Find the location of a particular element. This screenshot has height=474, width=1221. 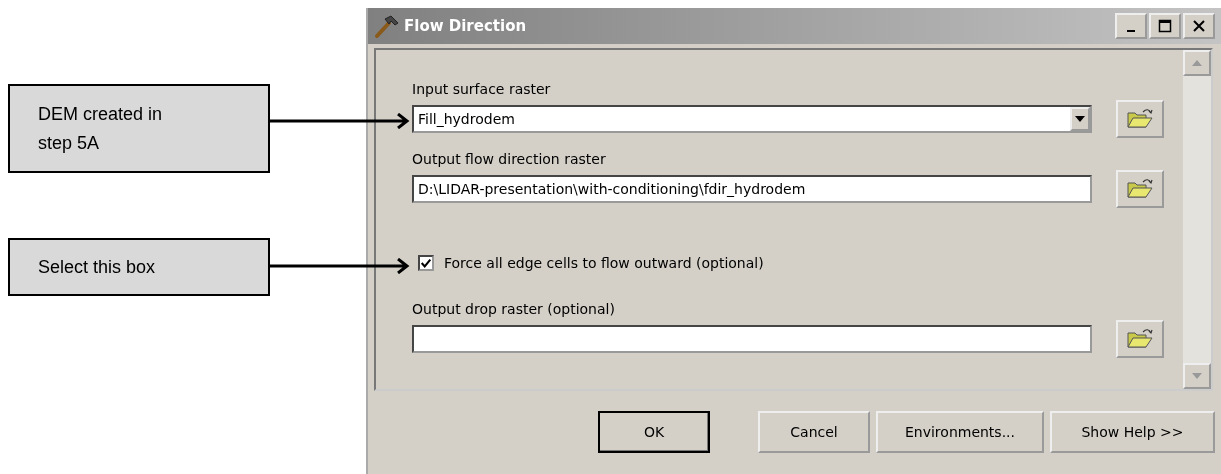

maximize-icon is located at coordinates (1165, 26).